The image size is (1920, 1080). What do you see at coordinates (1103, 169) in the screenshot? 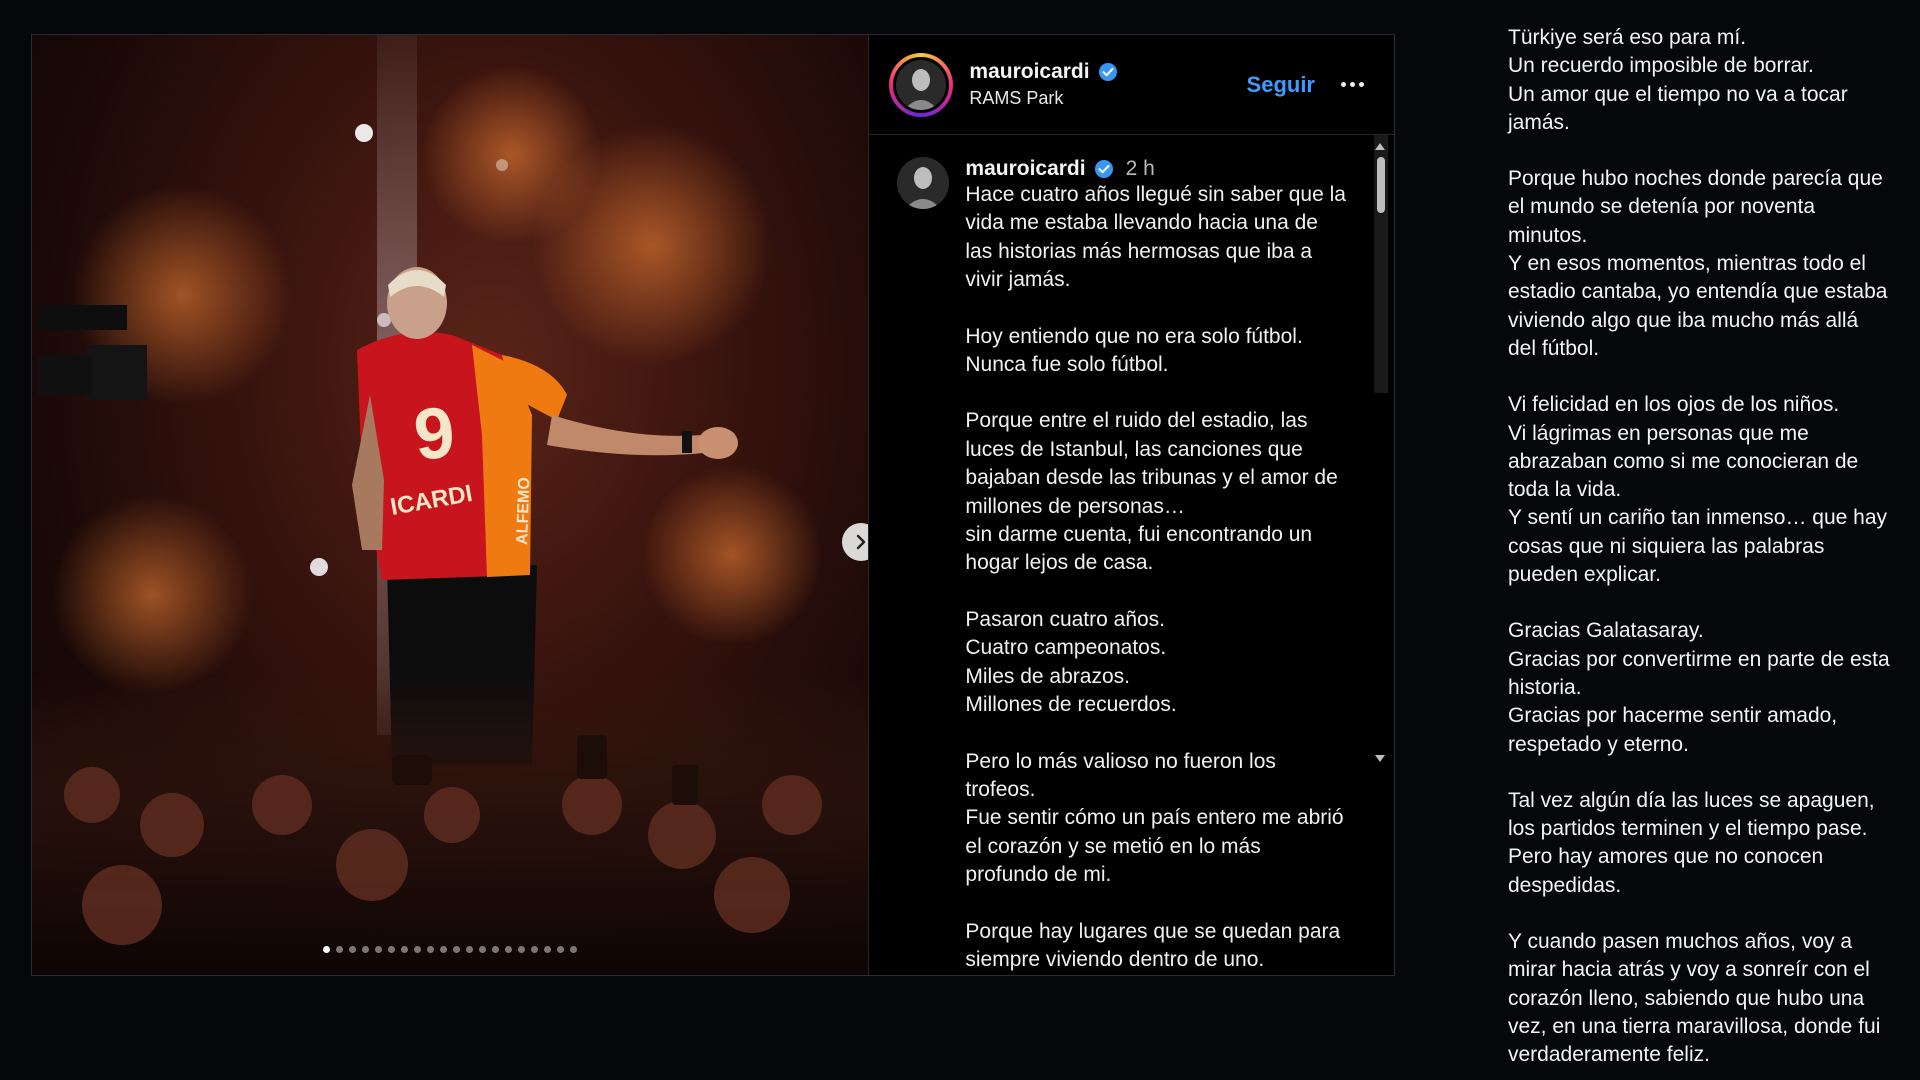
I see `caption-verified-badge-icon` at bounding box center [1103, 169].